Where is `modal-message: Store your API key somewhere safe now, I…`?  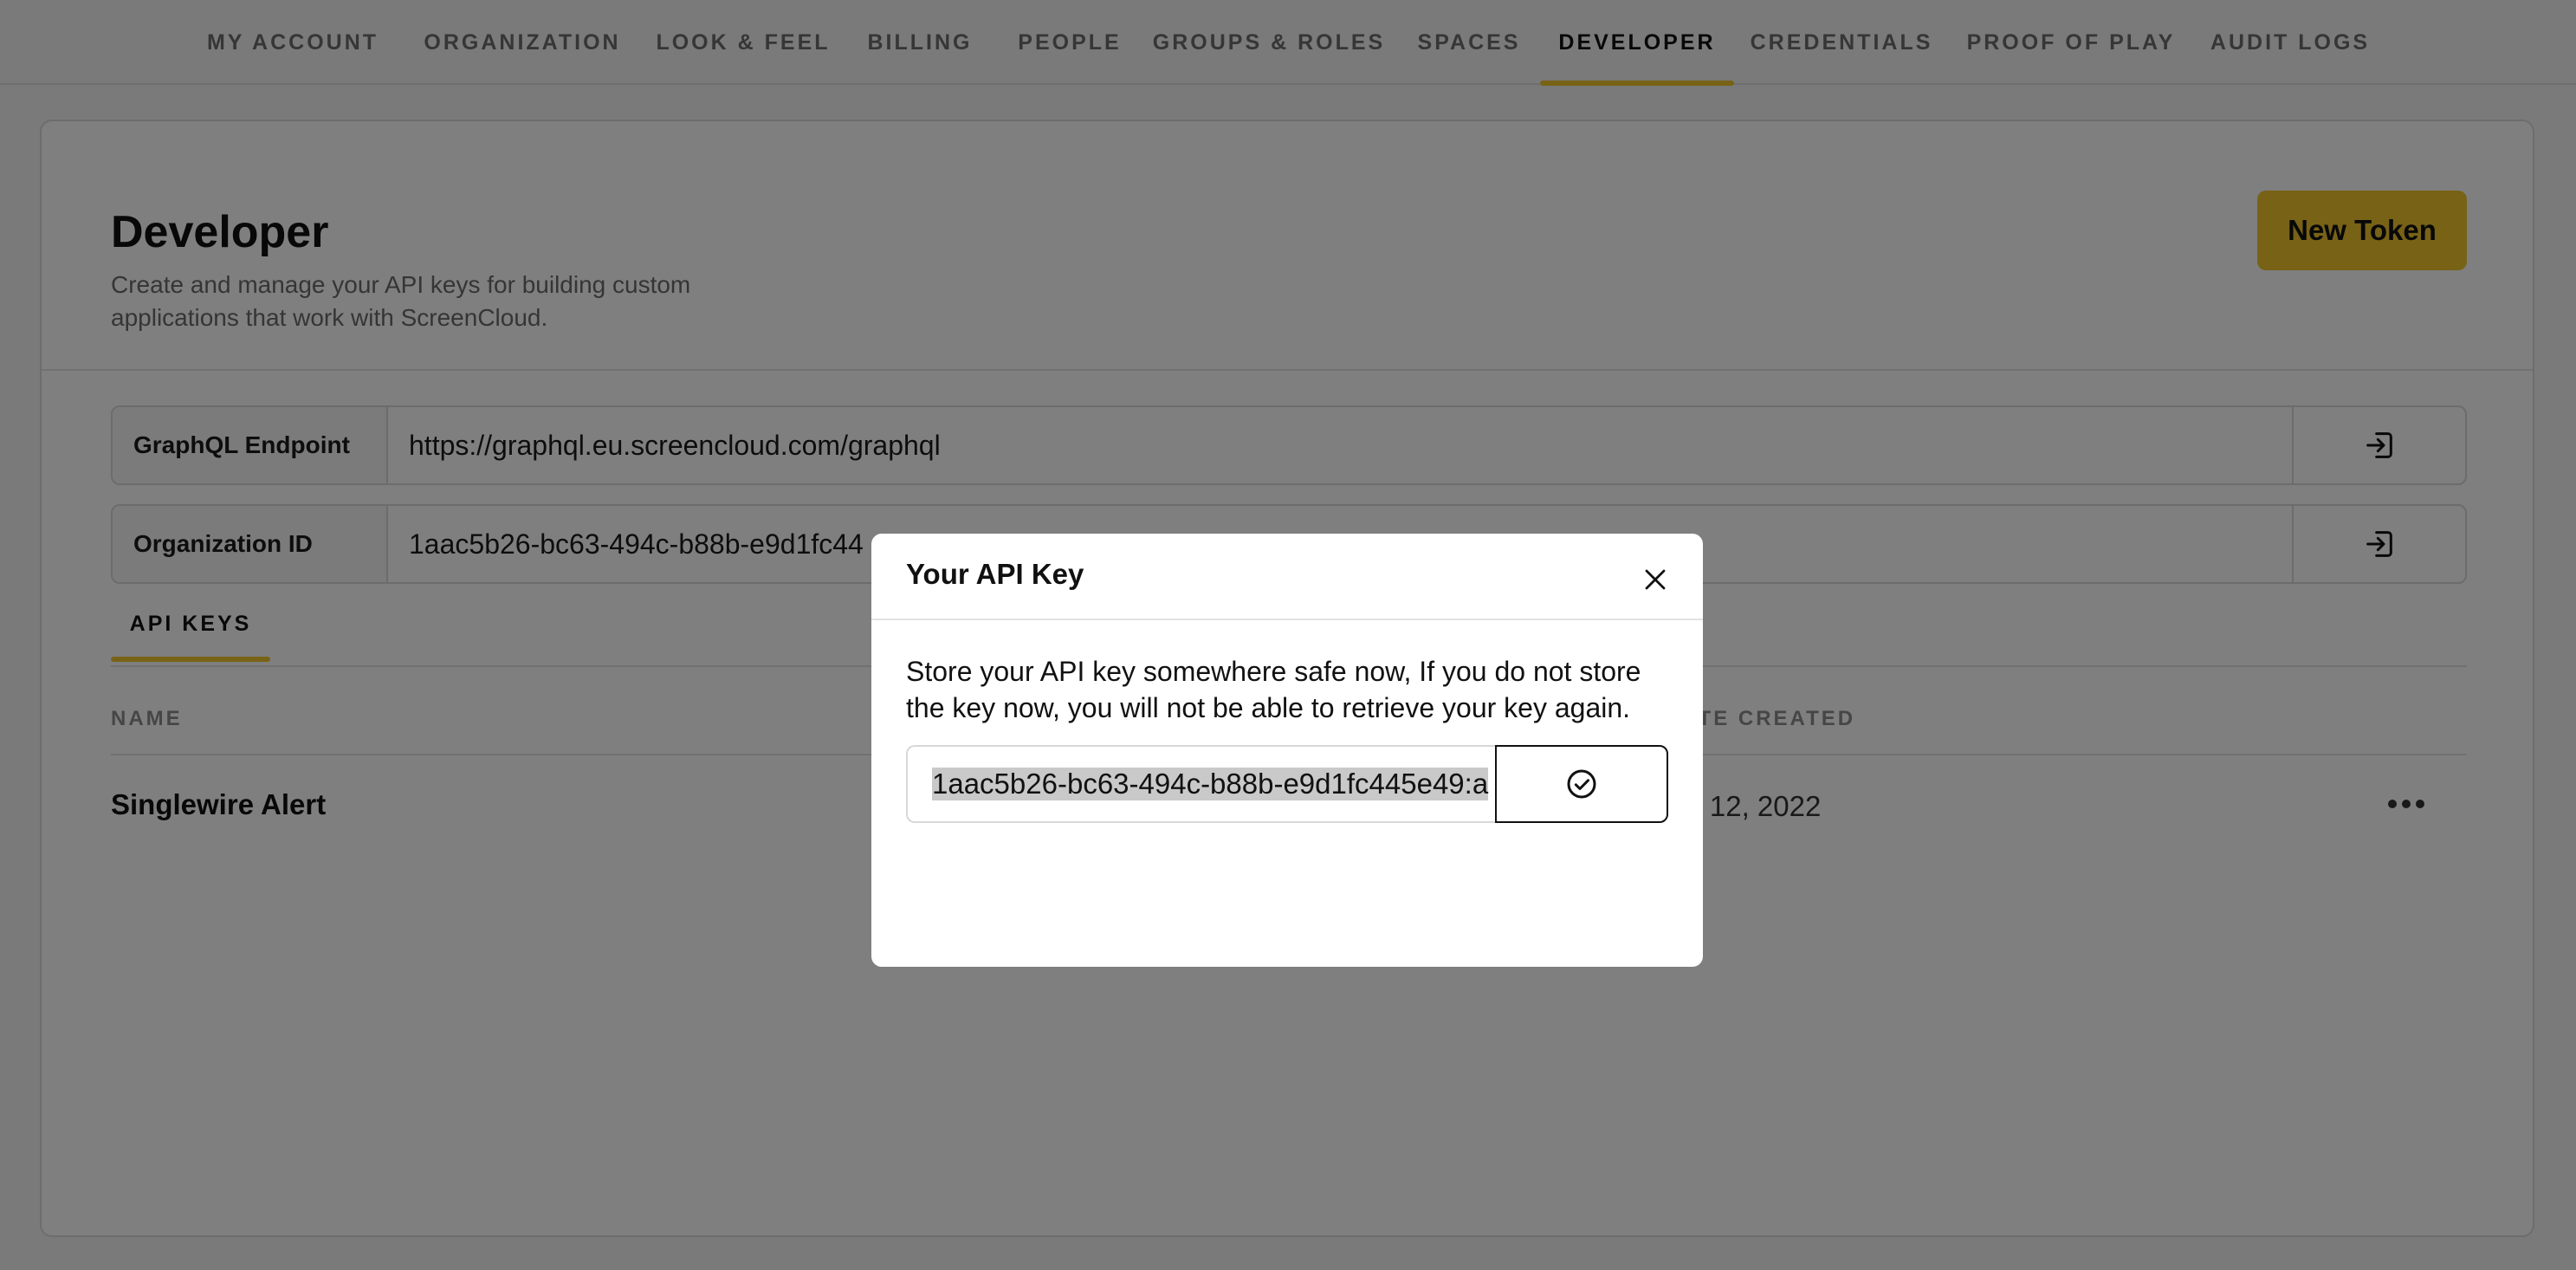
modal-message: Store your API key somewhere safe now, I… is located at coordinates (1273, 689).